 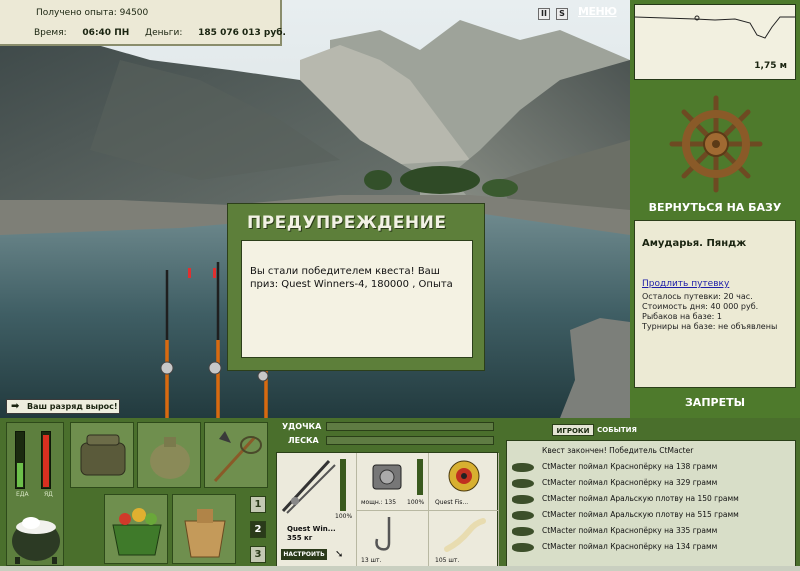 I want to click on poison-meter, so click(x=46, y=460).